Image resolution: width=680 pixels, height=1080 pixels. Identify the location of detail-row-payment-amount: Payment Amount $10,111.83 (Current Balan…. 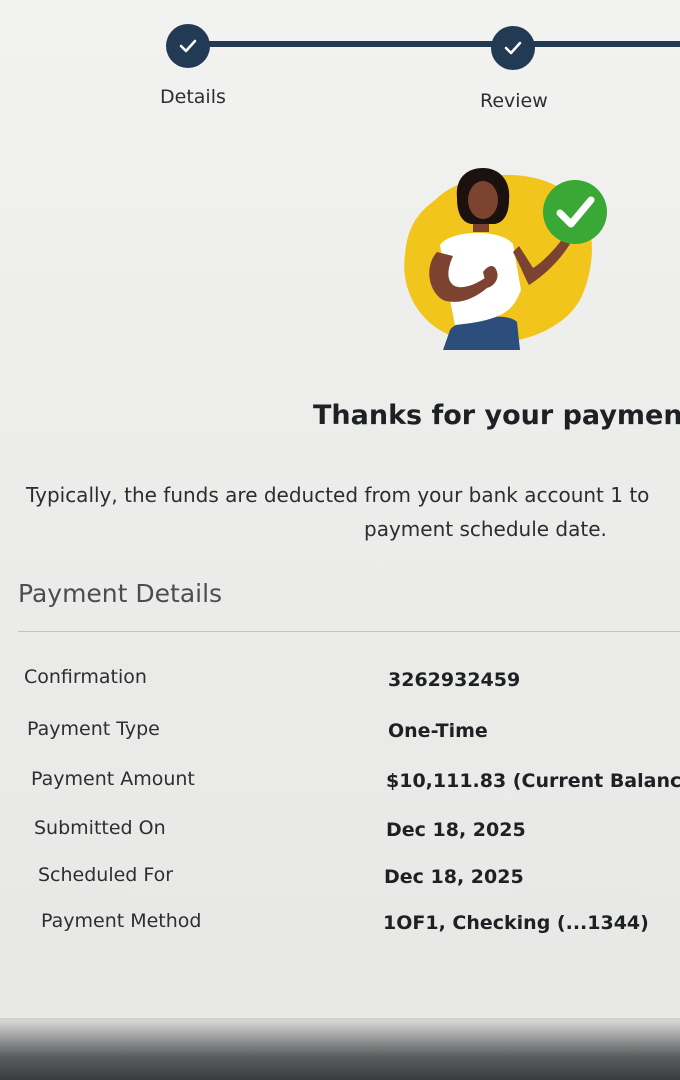
(340, 783).